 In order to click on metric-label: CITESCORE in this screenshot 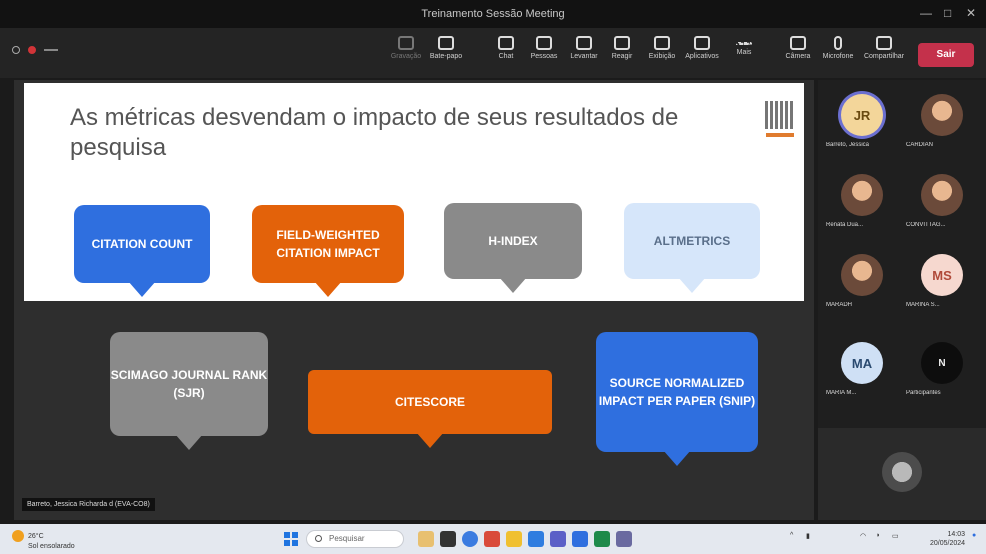, I will do `click(429, 402)`.